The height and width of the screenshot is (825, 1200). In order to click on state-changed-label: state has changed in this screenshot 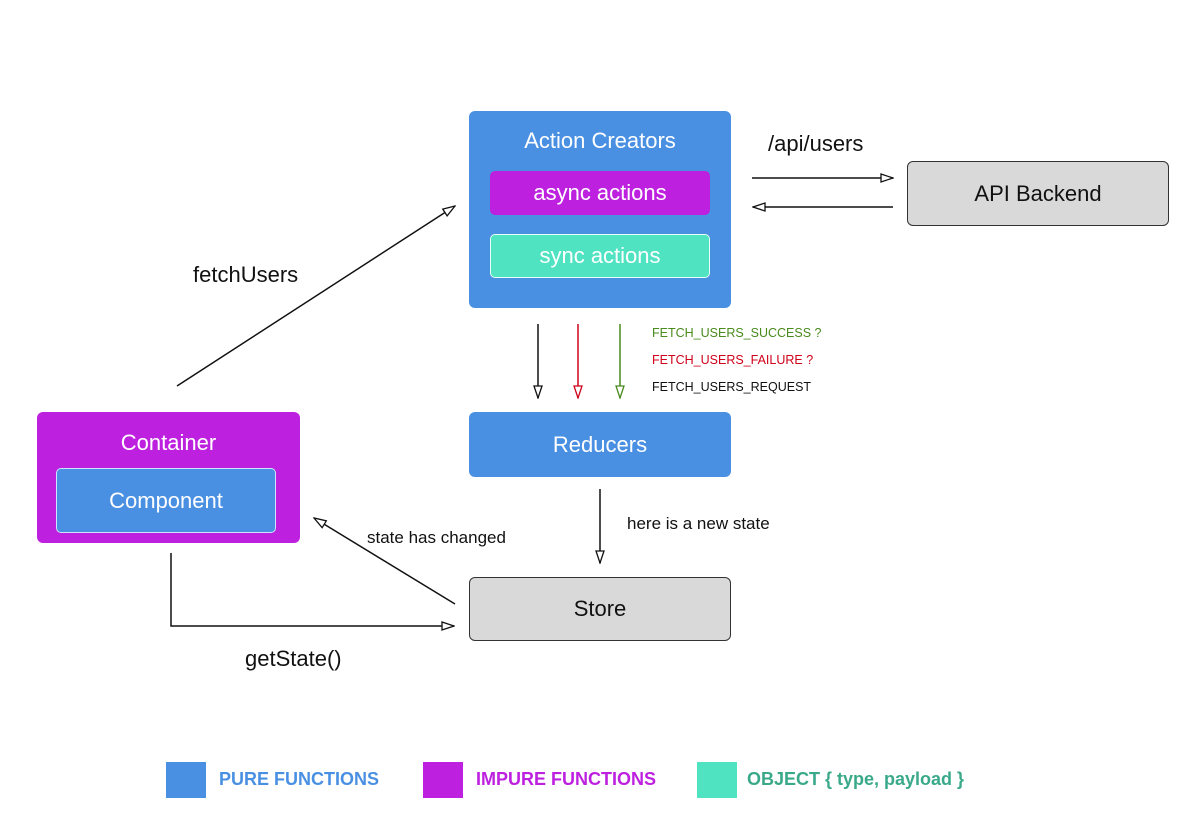, I will do `click(436, 537)`.